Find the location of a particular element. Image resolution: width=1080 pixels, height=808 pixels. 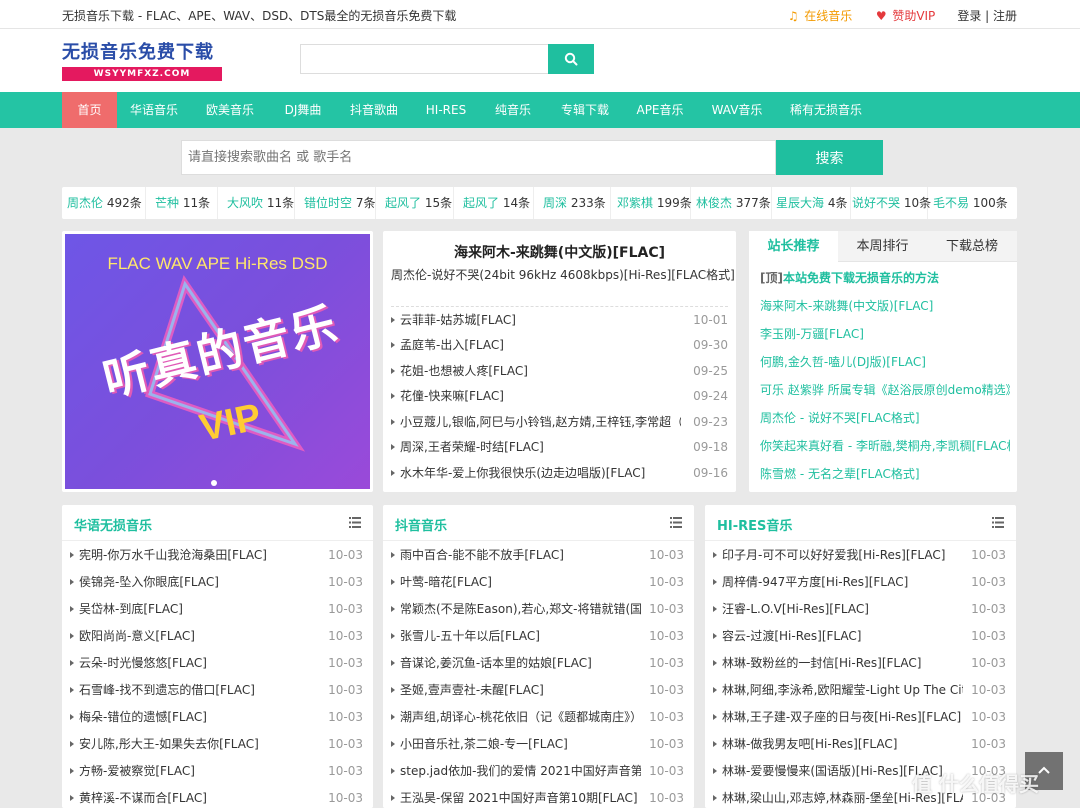

list-item: 圣姬,壹声壹社-未醒[FLAC] 10-03 is located at coordinates (537, 690).